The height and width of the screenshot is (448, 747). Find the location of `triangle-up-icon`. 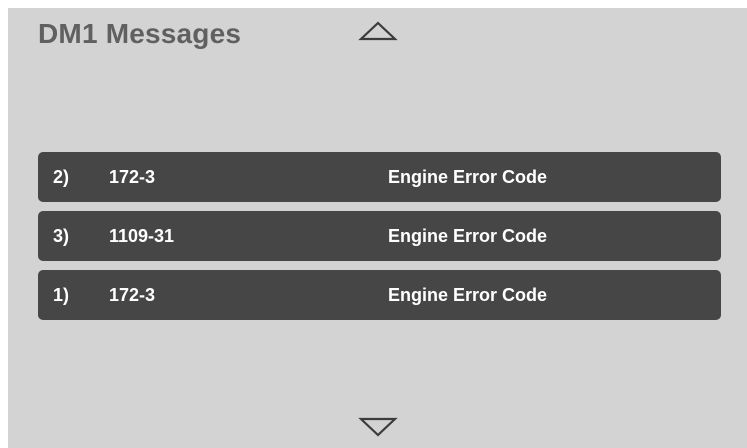

triangle-up-icon is located at coordinates (378, 31).